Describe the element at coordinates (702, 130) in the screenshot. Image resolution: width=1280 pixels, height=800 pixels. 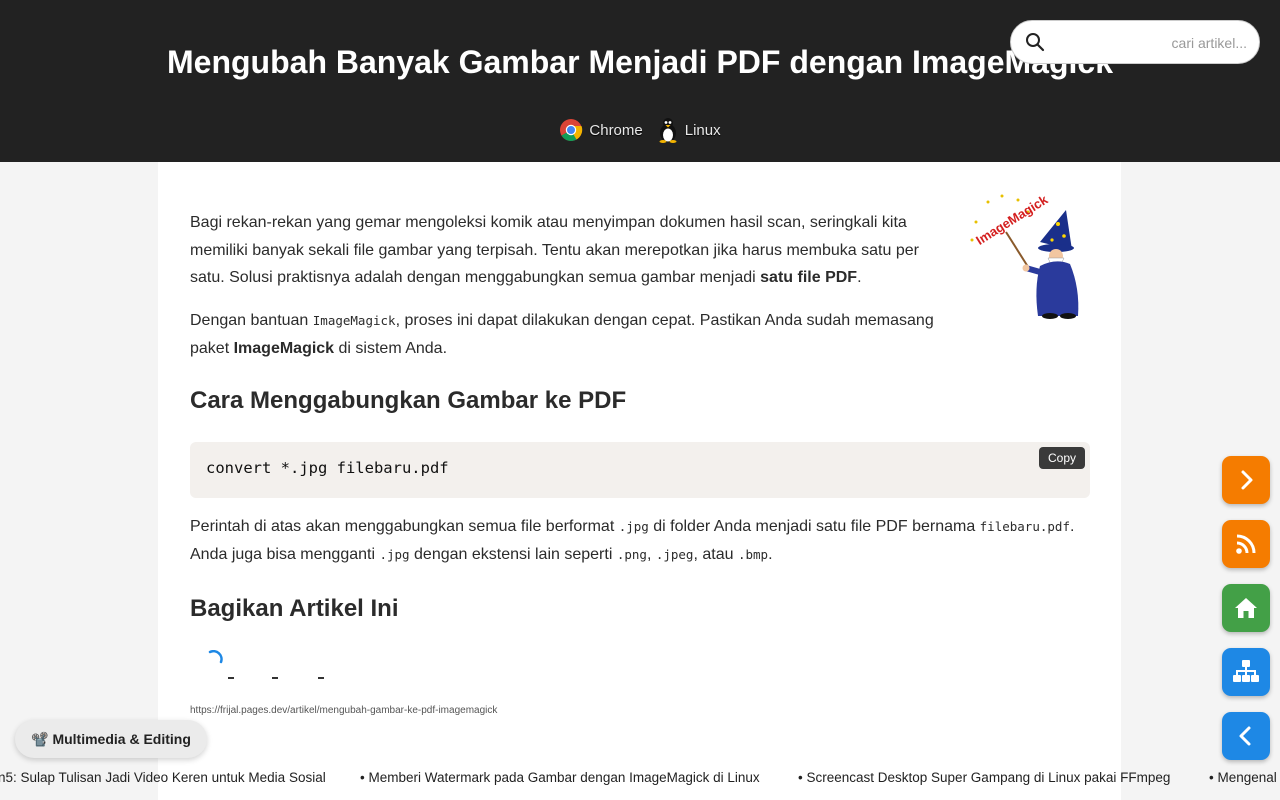
I see `tag-linux-label: Linux` at that location.